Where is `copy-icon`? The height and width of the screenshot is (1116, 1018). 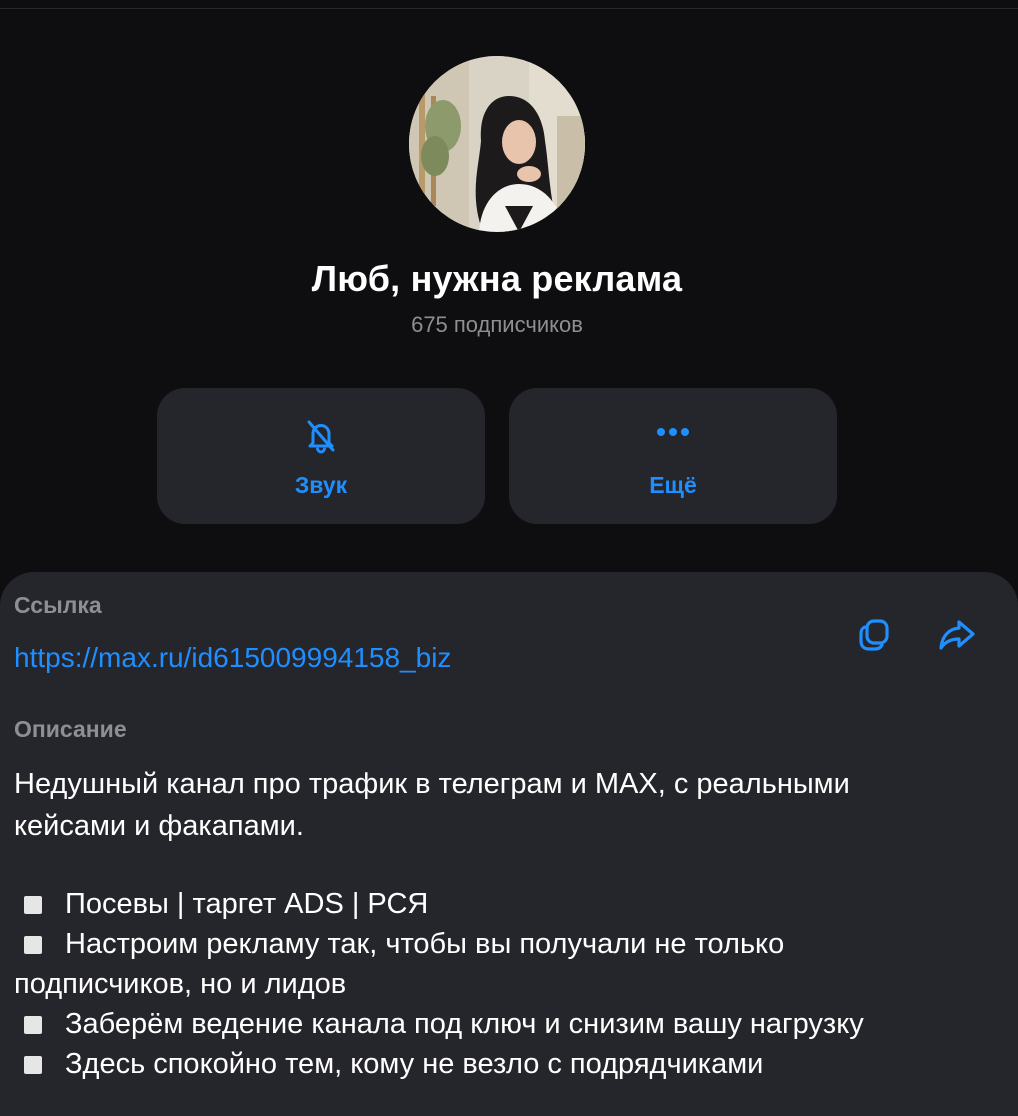
copy-icon is located at coordinates (876, 634).